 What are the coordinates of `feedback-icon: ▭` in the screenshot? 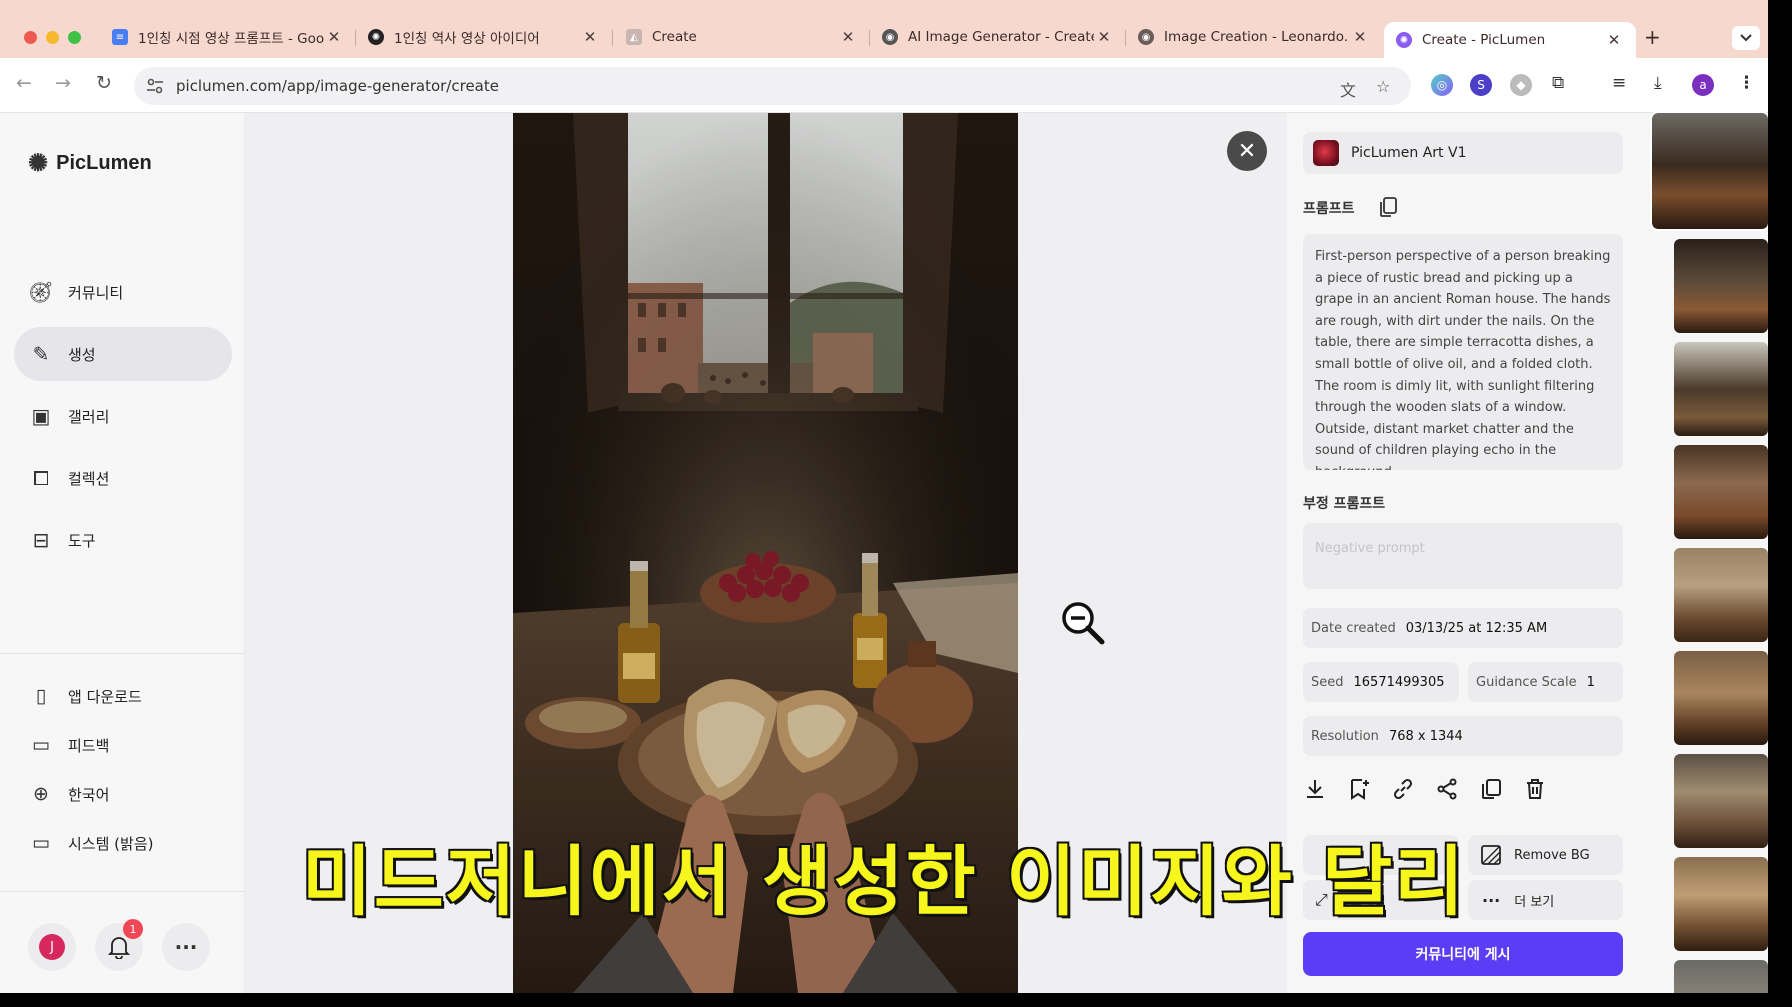 It's located at (41, 745).